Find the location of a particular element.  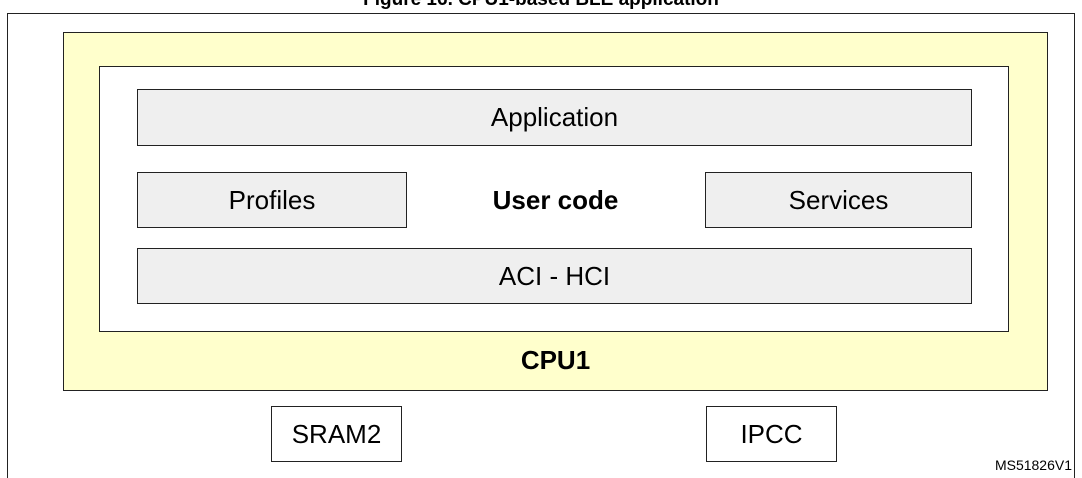

figure-caption: Figure 16. CPU1-based BLE application is located at coordinates (541, 5).